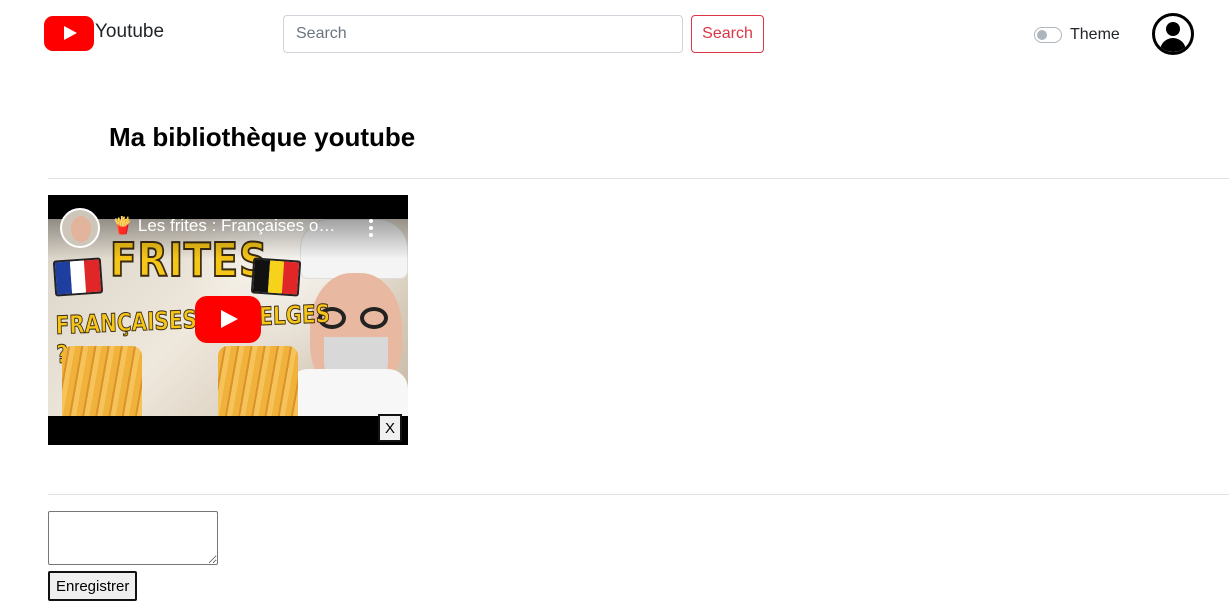 The height and width of the screenshot is (615, 1229). I want to click on page-title: Ma bibliothèque youtube, so click(262, 137).